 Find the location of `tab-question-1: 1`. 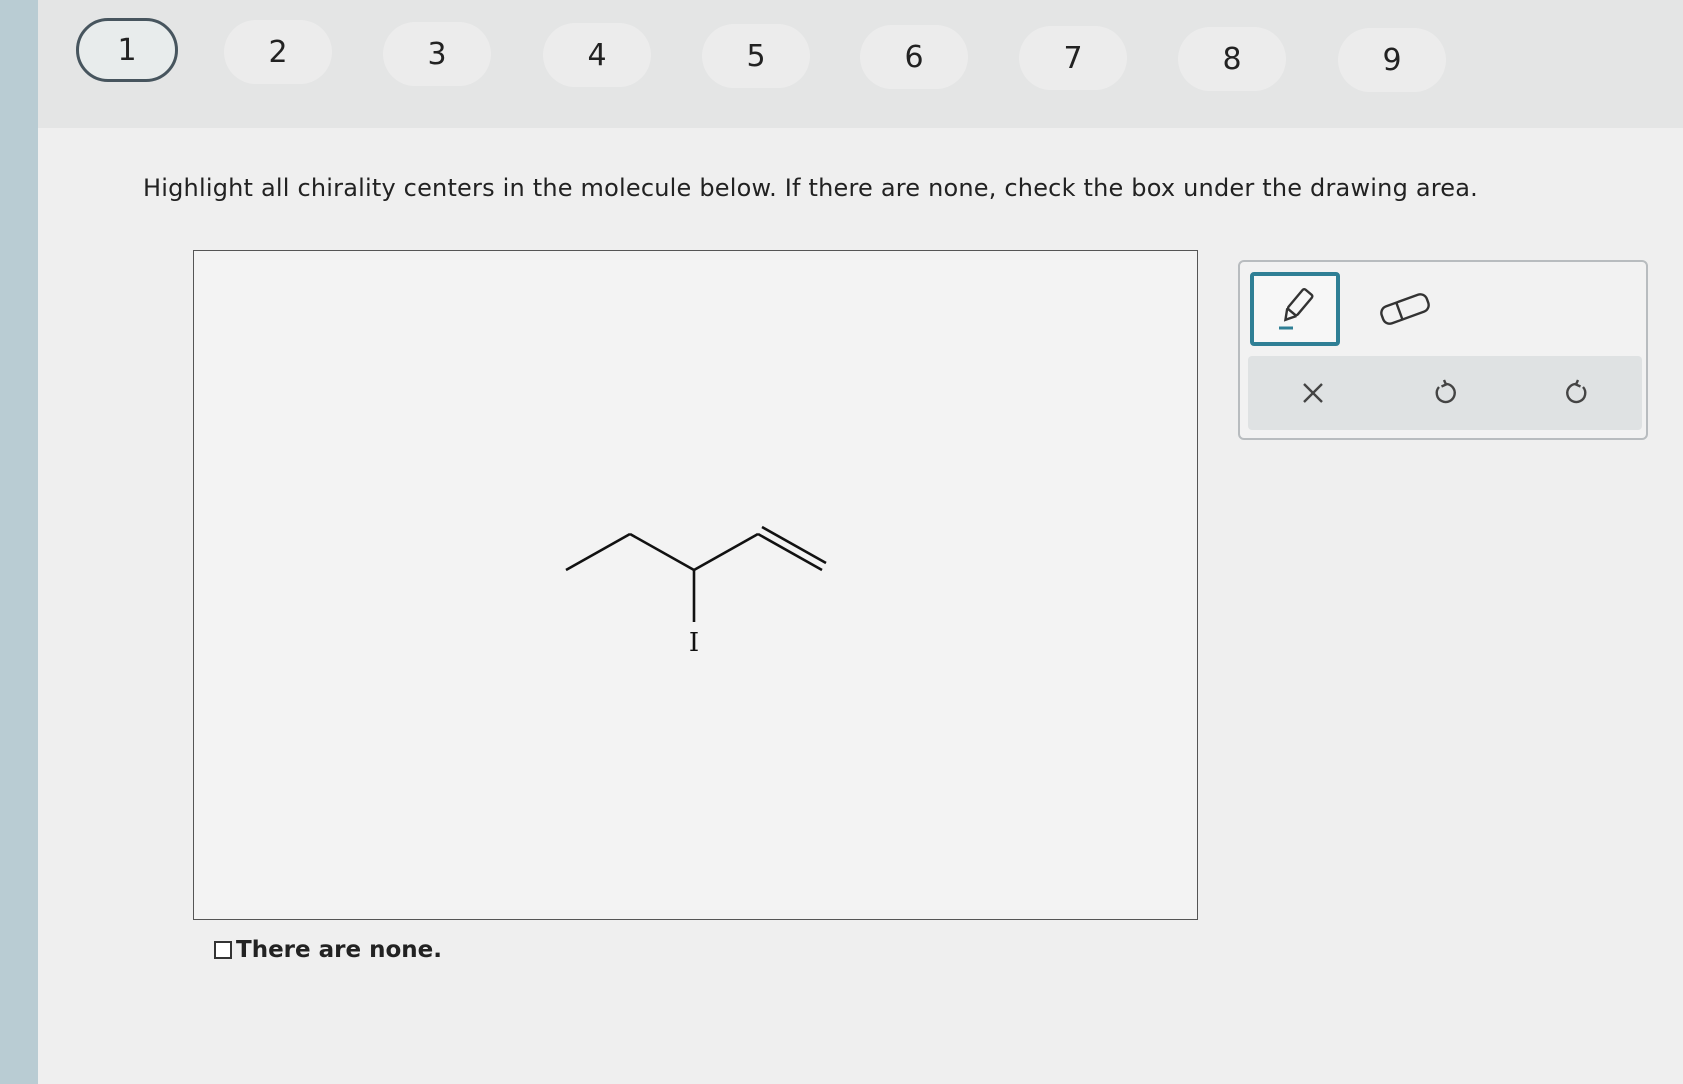

tab-question-1: 1 is located at coordinates (127, 50).